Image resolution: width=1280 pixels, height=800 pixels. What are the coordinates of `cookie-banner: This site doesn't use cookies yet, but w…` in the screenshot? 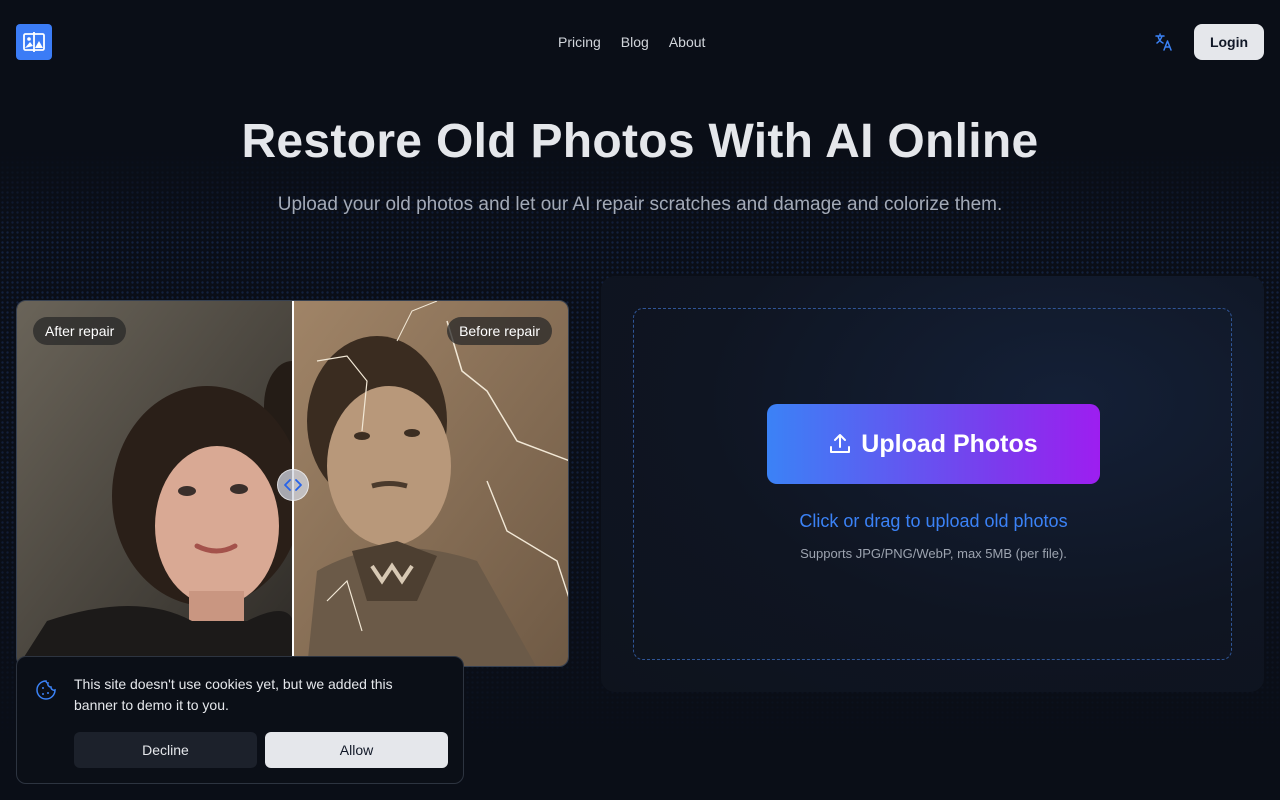 It's located at (240, 720).